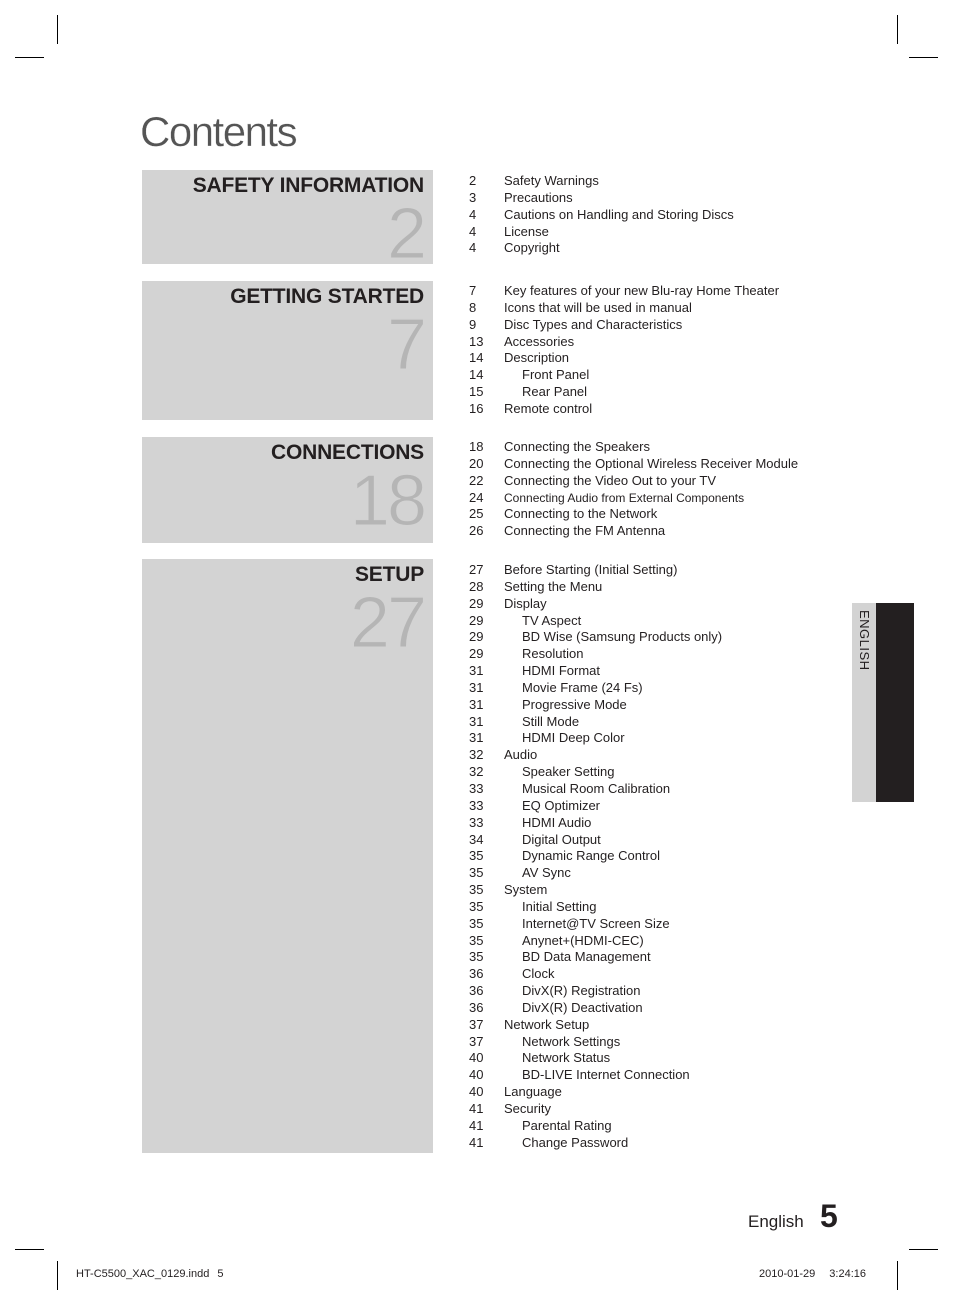 This screenshot has height=1307, width=954. I want to click on toc-entry: 8 Icons that will be used in manual, so click(659, 308).